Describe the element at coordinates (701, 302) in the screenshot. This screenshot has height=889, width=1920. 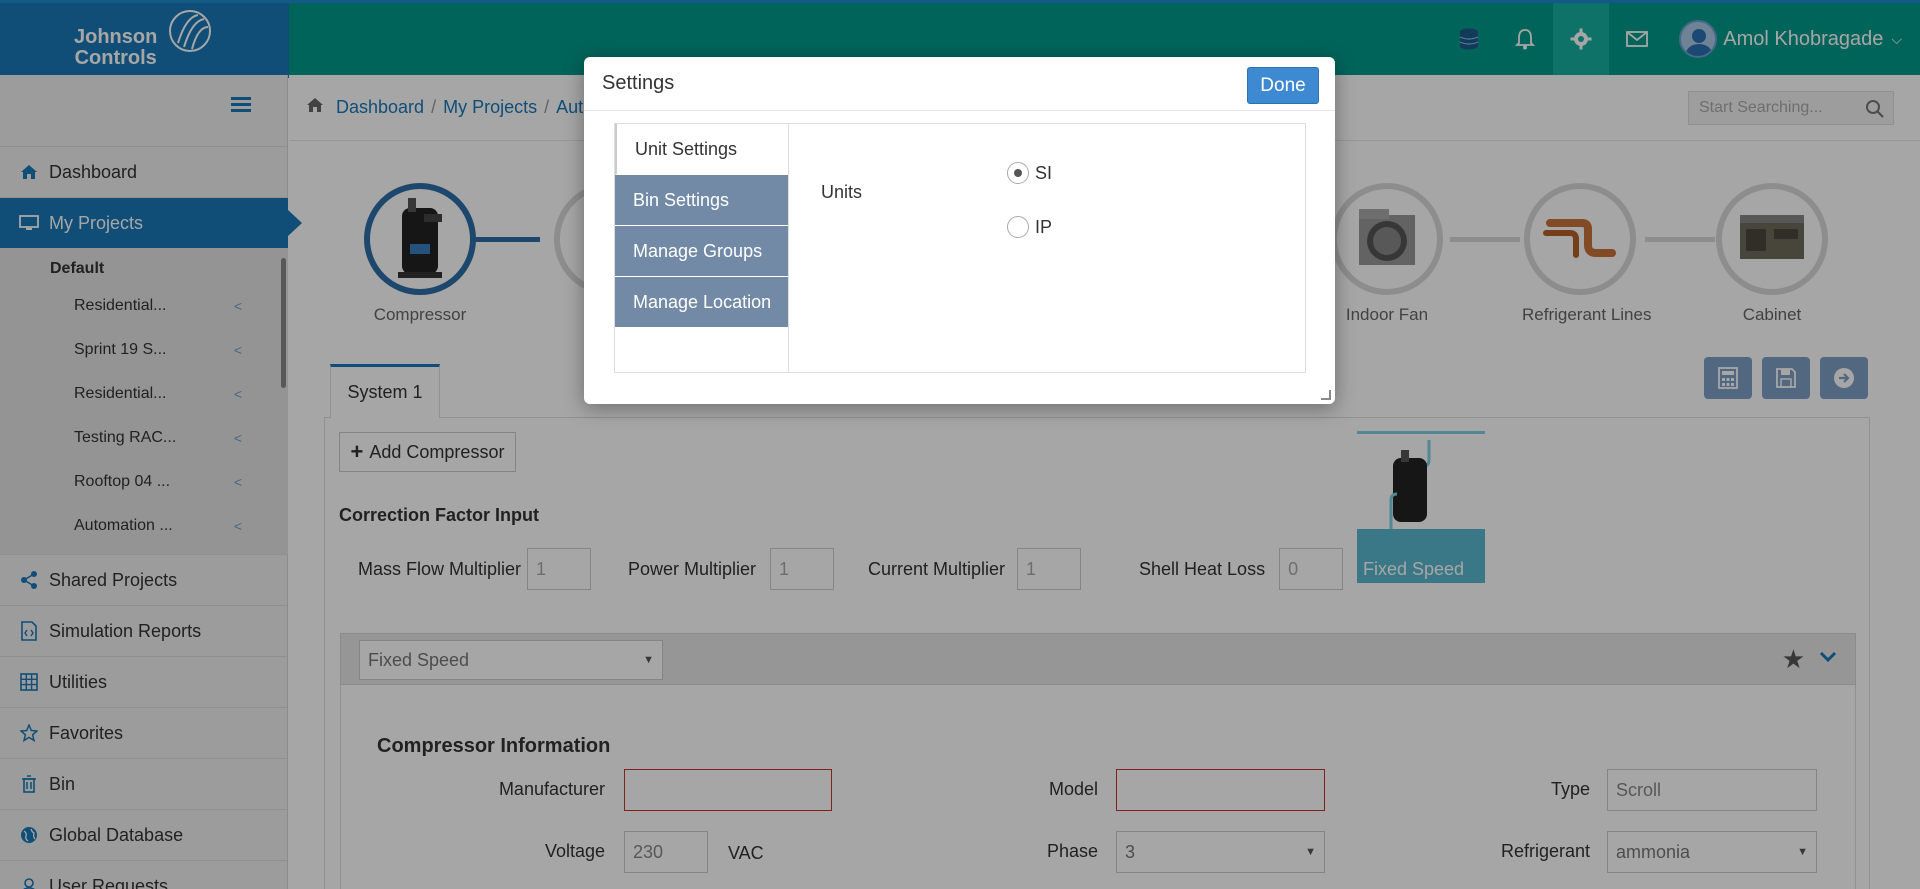
I see `tab-manage-location: Manage Location` at that location.